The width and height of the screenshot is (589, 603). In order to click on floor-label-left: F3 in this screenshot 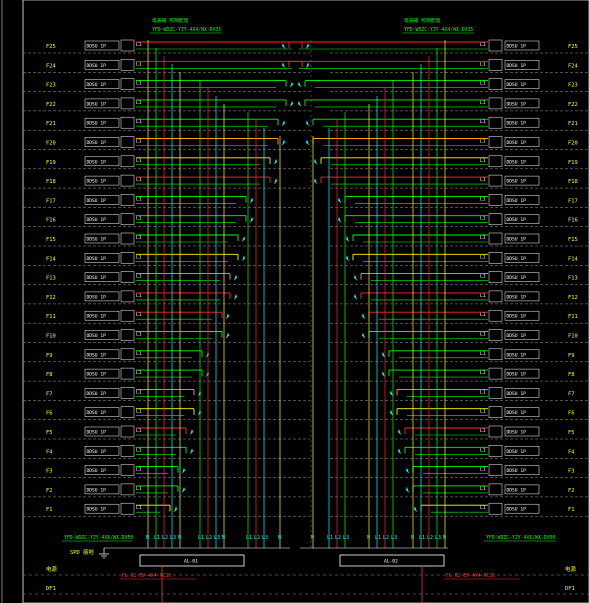, I will do `click(49, 472)`.